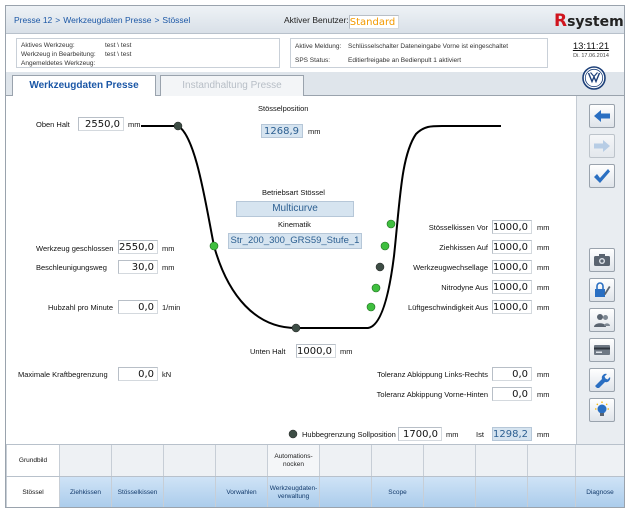 The height and width of the screenshot is (513, 630). I want to click on ziehkissen-auf-label: Ziehkissen Auf, so click(463, 247).